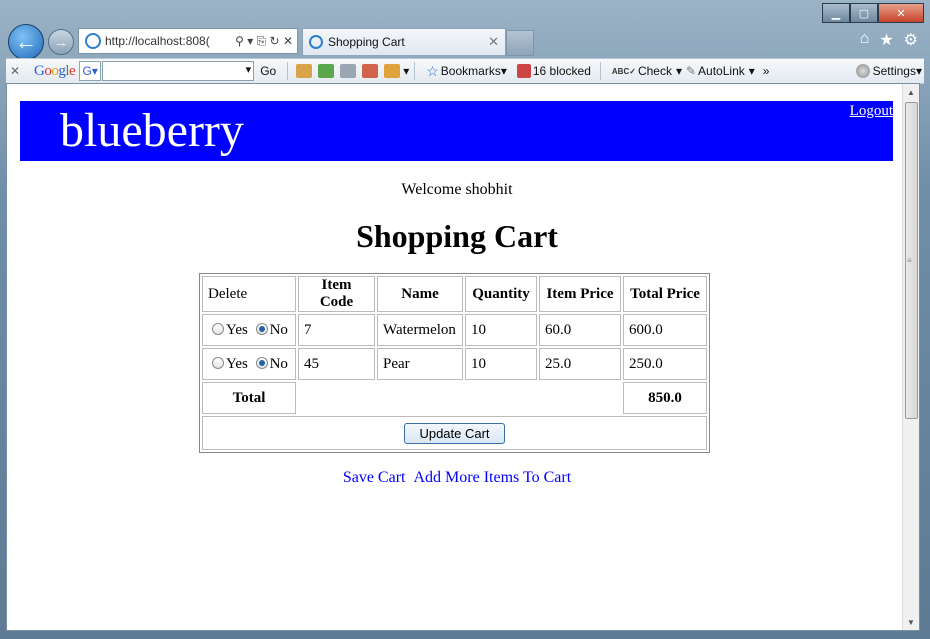 This screenshot has height=639, width=930. I want to click on spellcheck-icon: ABC✓, so click(624, 71).